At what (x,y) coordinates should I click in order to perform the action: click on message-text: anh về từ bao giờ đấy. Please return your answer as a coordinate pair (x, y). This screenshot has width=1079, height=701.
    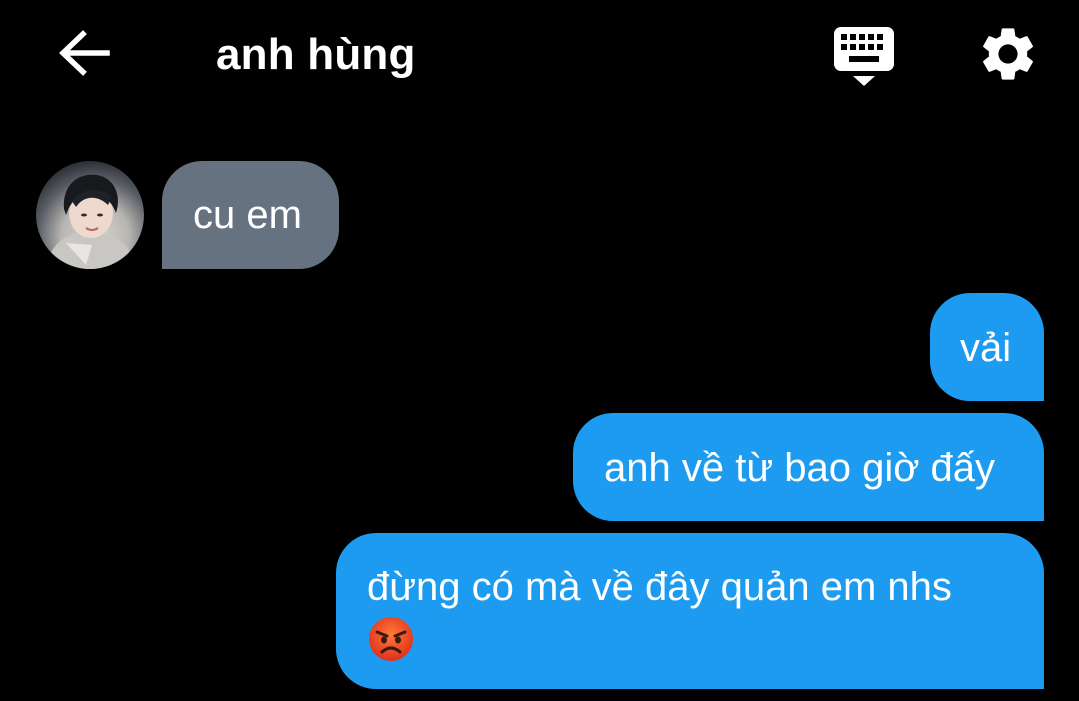
    Looking at the image, I should click on (800, 468).